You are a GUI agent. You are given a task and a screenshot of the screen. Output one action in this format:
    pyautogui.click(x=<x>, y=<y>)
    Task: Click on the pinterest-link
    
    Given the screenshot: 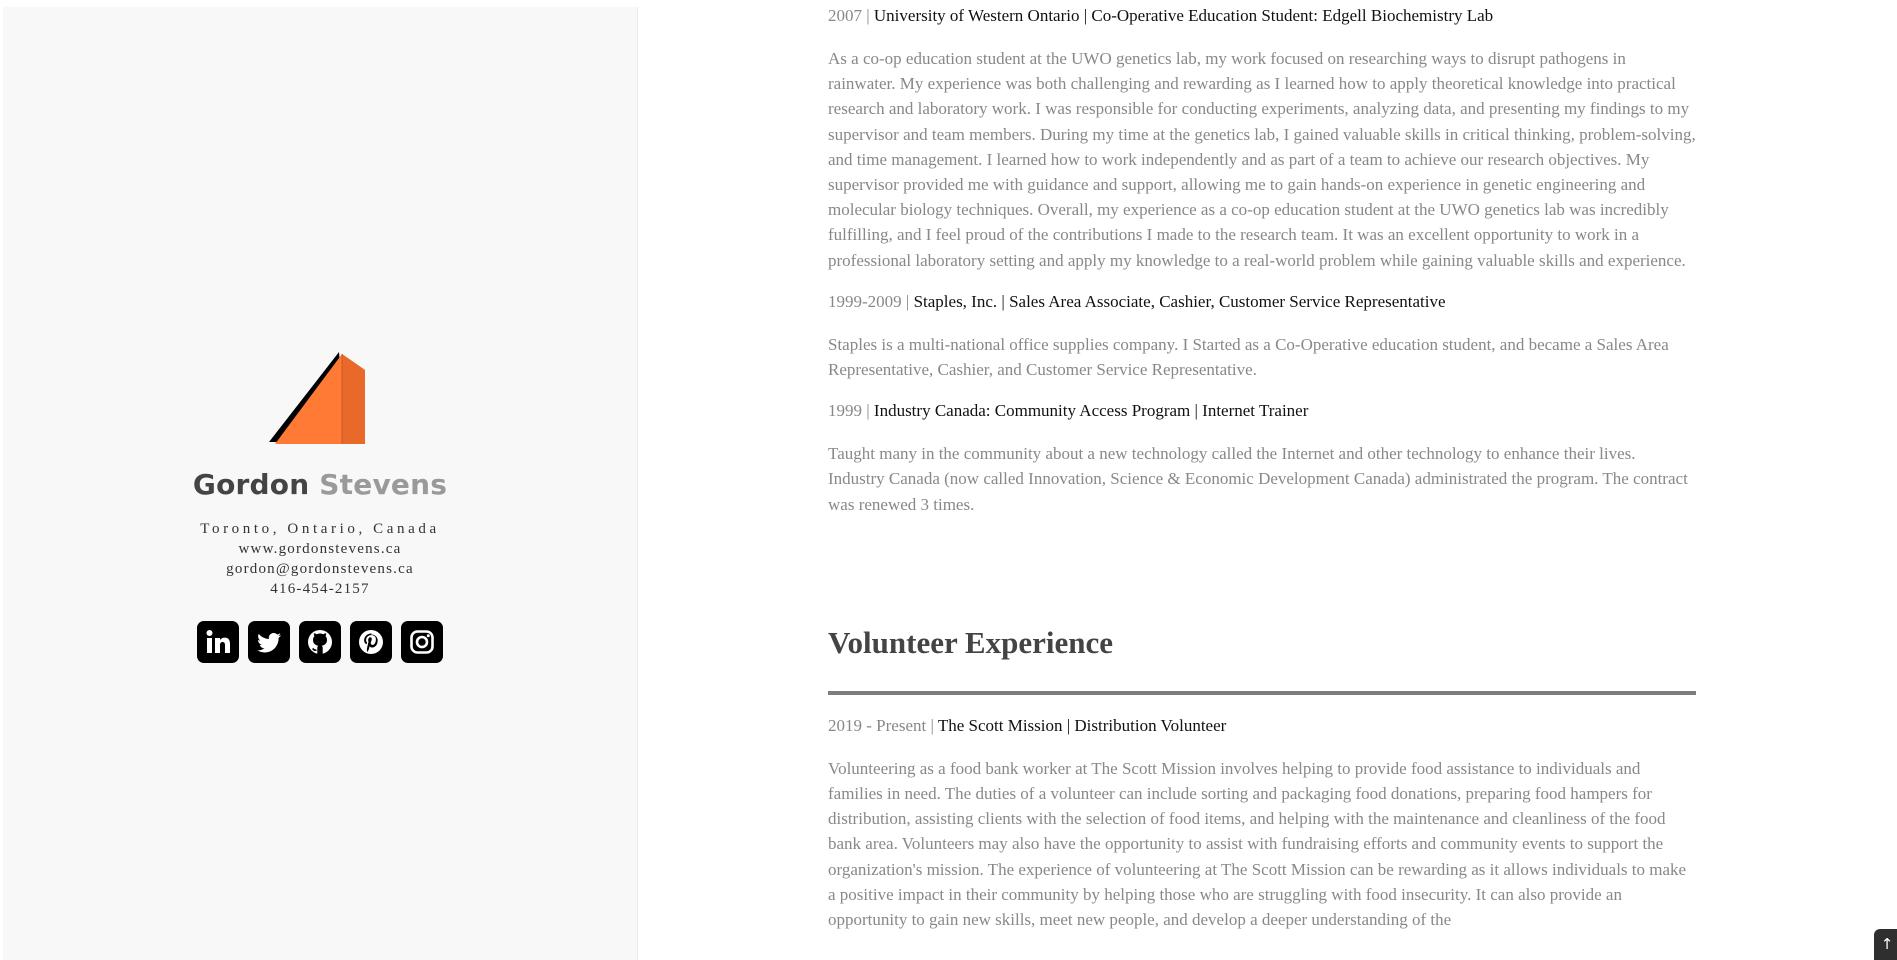 What is the action you would take?
    pyautogui.click(x=371, y=642)
    